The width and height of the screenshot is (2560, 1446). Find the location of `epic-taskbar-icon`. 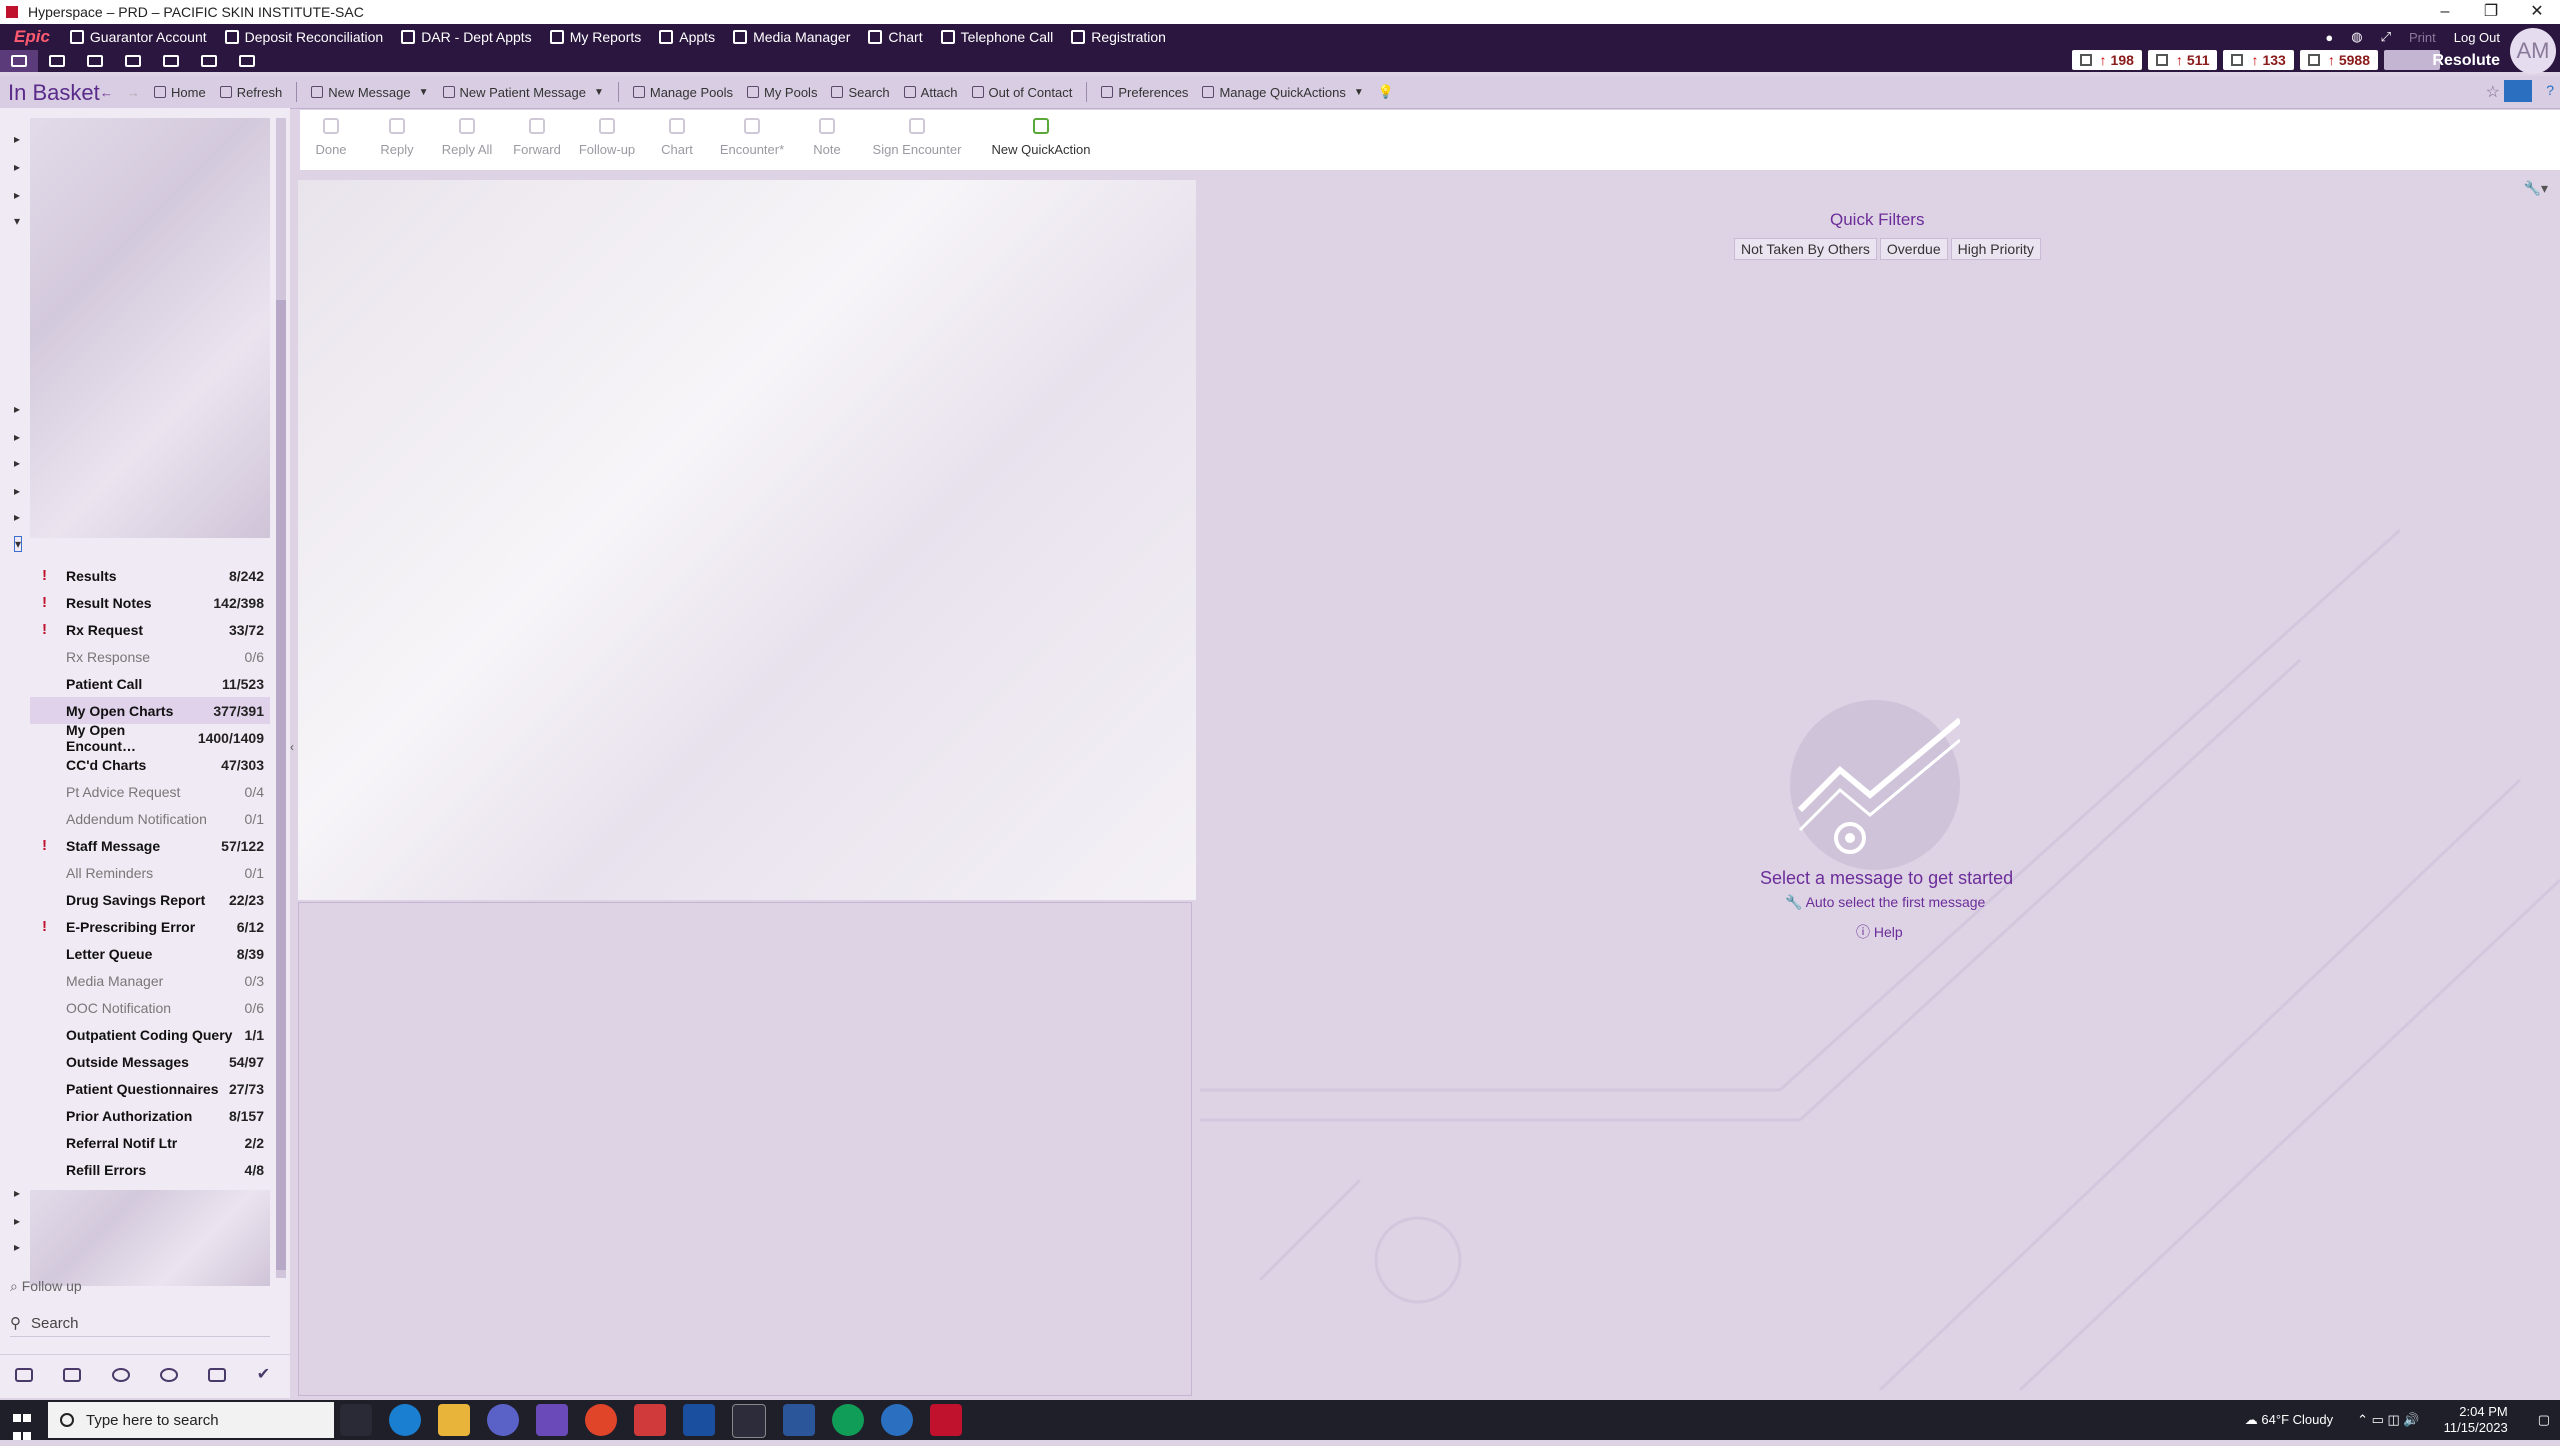

epic-taskbar-icon is located at coordinates (946, 1420).